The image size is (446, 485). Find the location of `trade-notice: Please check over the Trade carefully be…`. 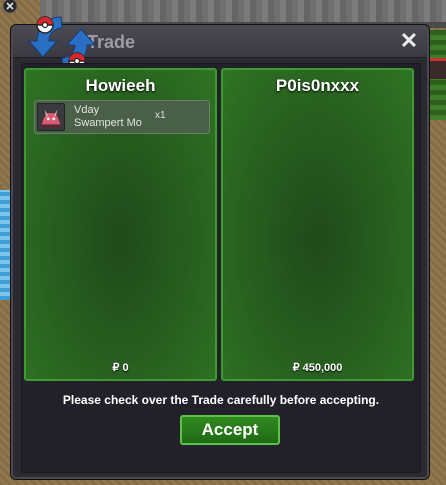

trade-notice: Please check over the Trade carefully be… is located at coordinates (221, 400).